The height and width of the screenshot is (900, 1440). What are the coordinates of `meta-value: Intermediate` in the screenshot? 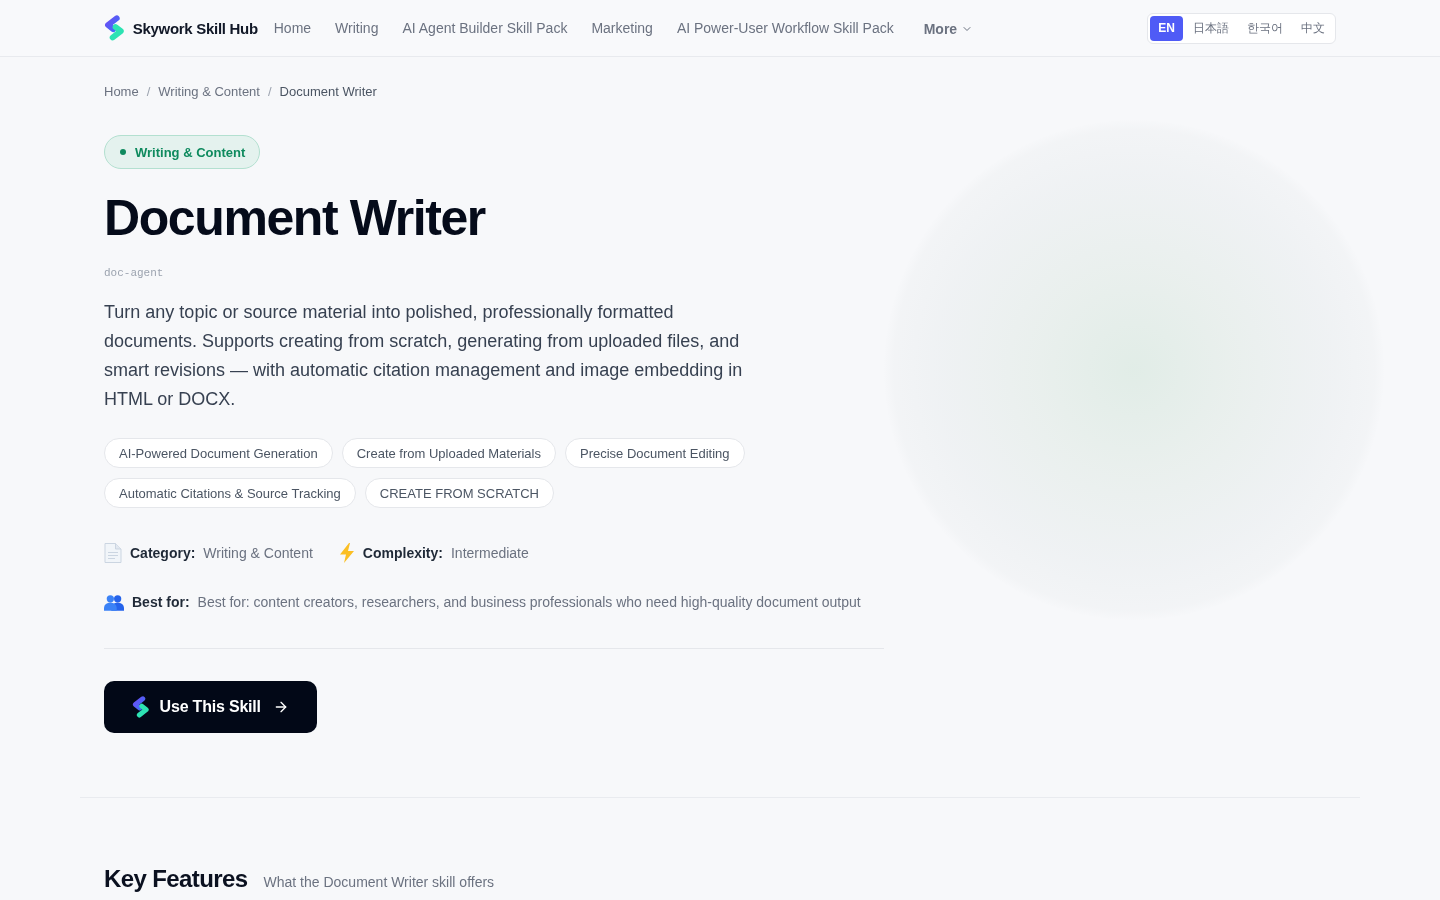 It's located at (489, 553).